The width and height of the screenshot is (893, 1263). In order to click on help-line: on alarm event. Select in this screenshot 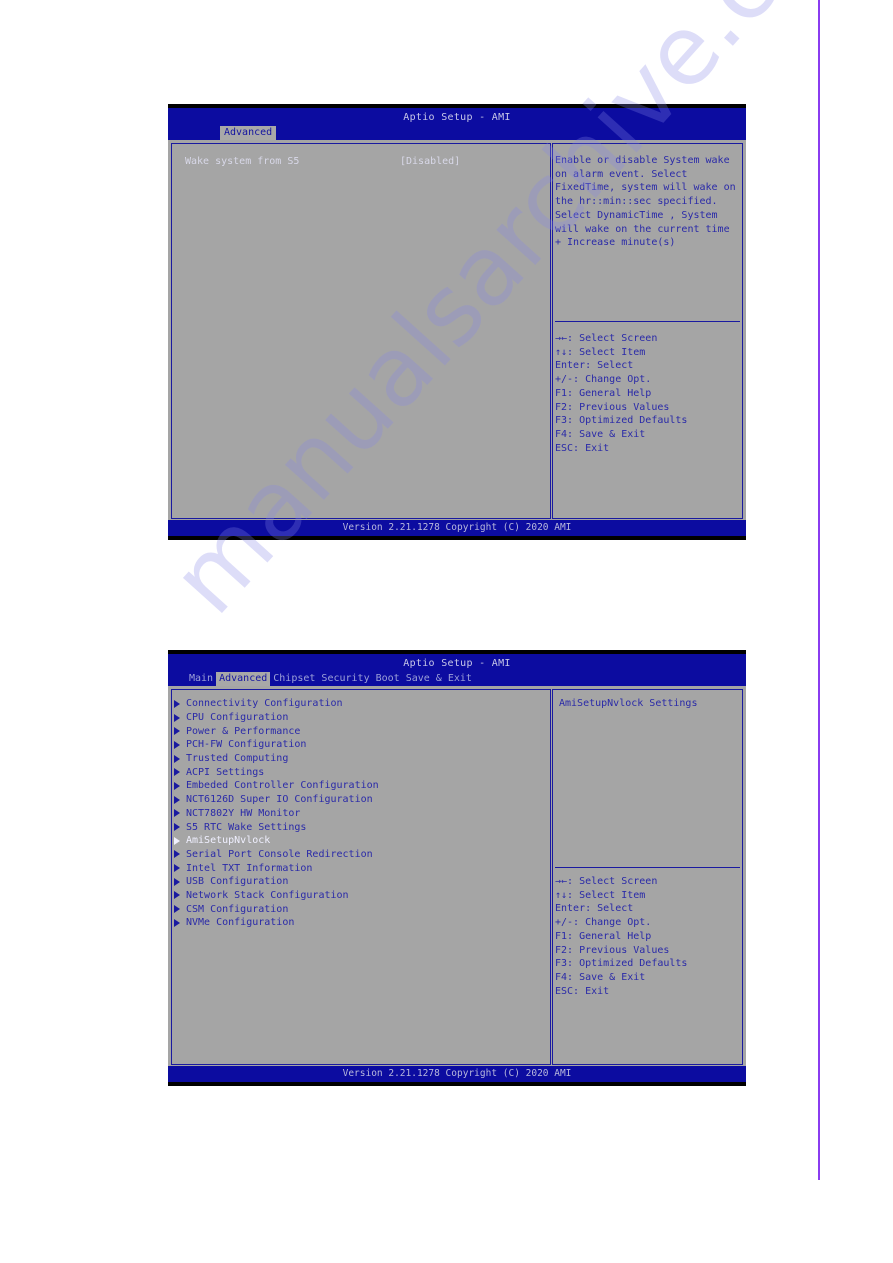, I will do `click(621, 174)`.